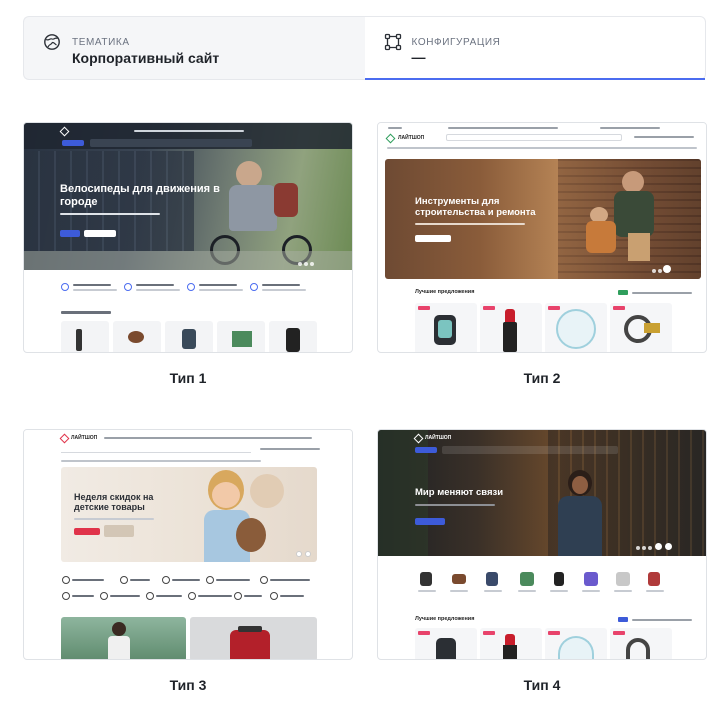 The image size is (726, 716). What do you see at coordinates (146, 58) in the screenshot?
I see `tab-theme-value: Корпоративный сайт` at bounding box center [146, 58].